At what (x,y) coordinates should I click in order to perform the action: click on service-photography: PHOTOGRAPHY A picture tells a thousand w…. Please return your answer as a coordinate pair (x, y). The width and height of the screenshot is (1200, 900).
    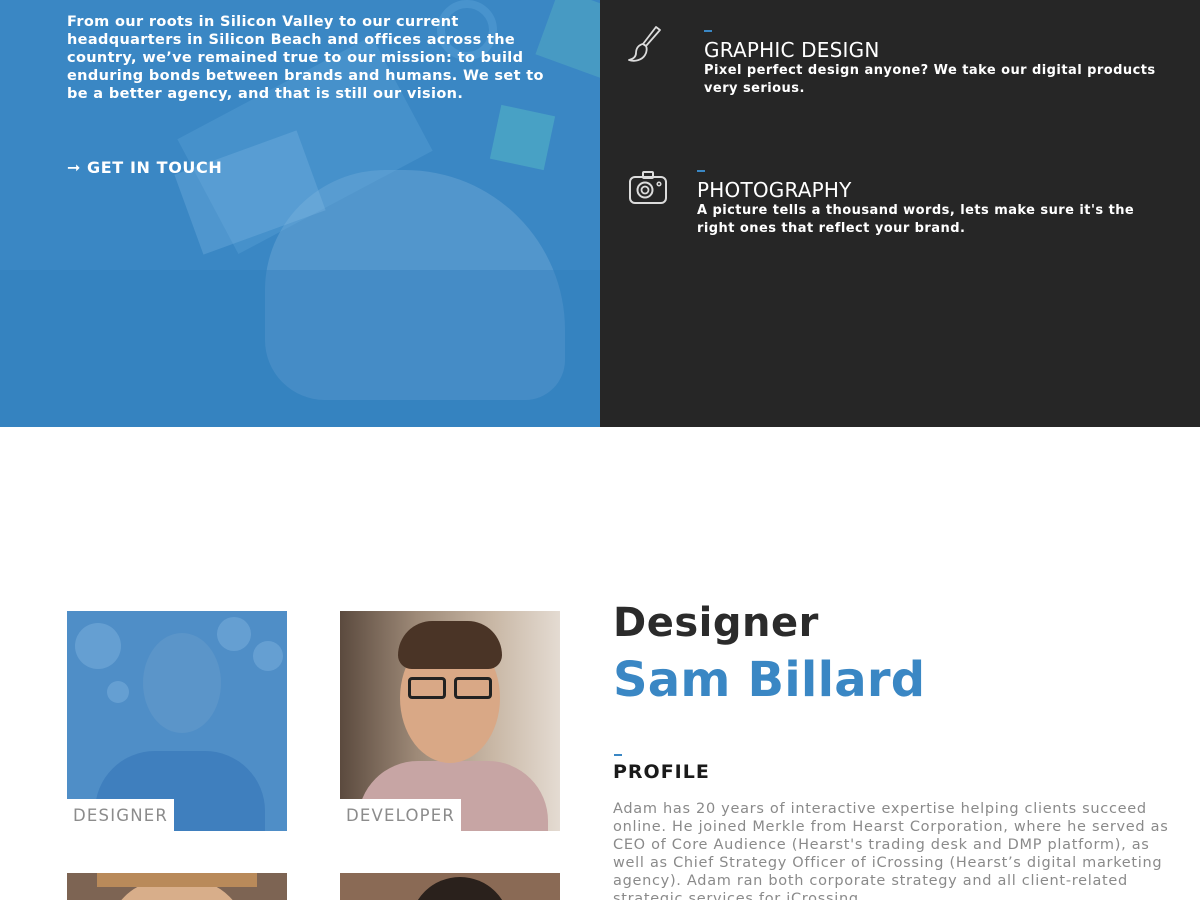
    Looking at the image, I should click on (927, 204).